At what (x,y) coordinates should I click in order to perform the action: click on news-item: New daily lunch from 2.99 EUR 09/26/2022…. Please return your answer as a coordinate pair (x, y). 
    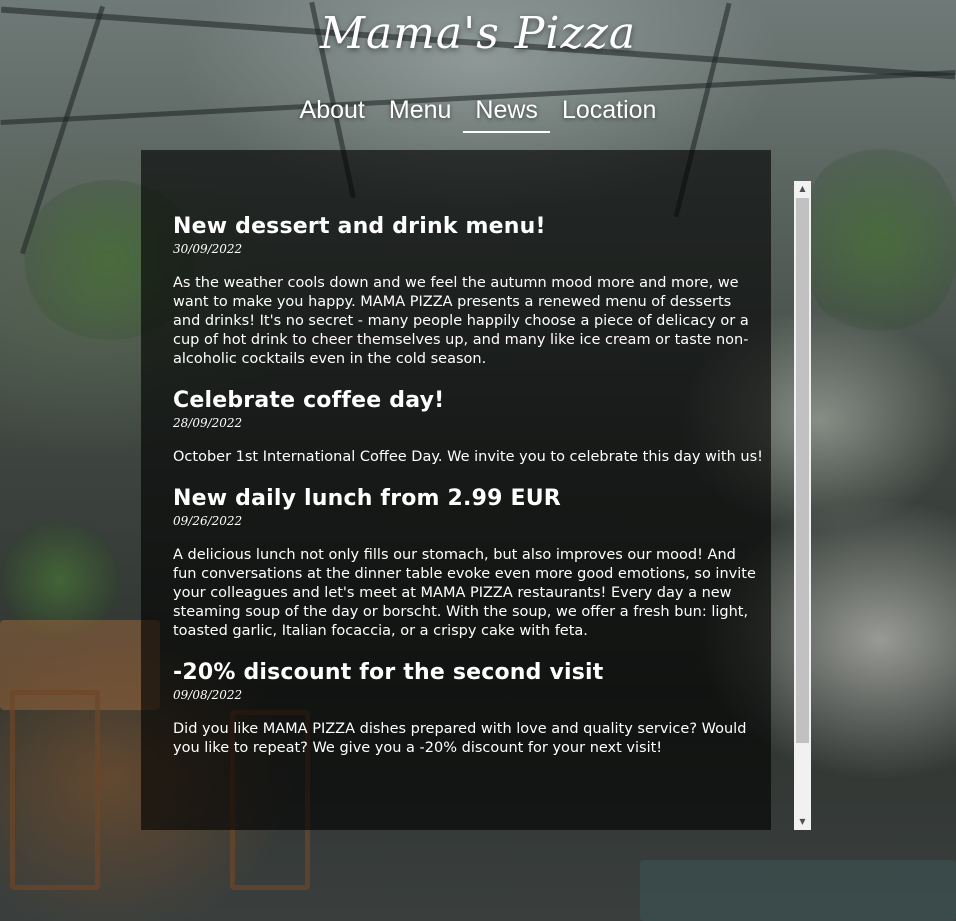
    Looking at the image, I should click on (468, 563).